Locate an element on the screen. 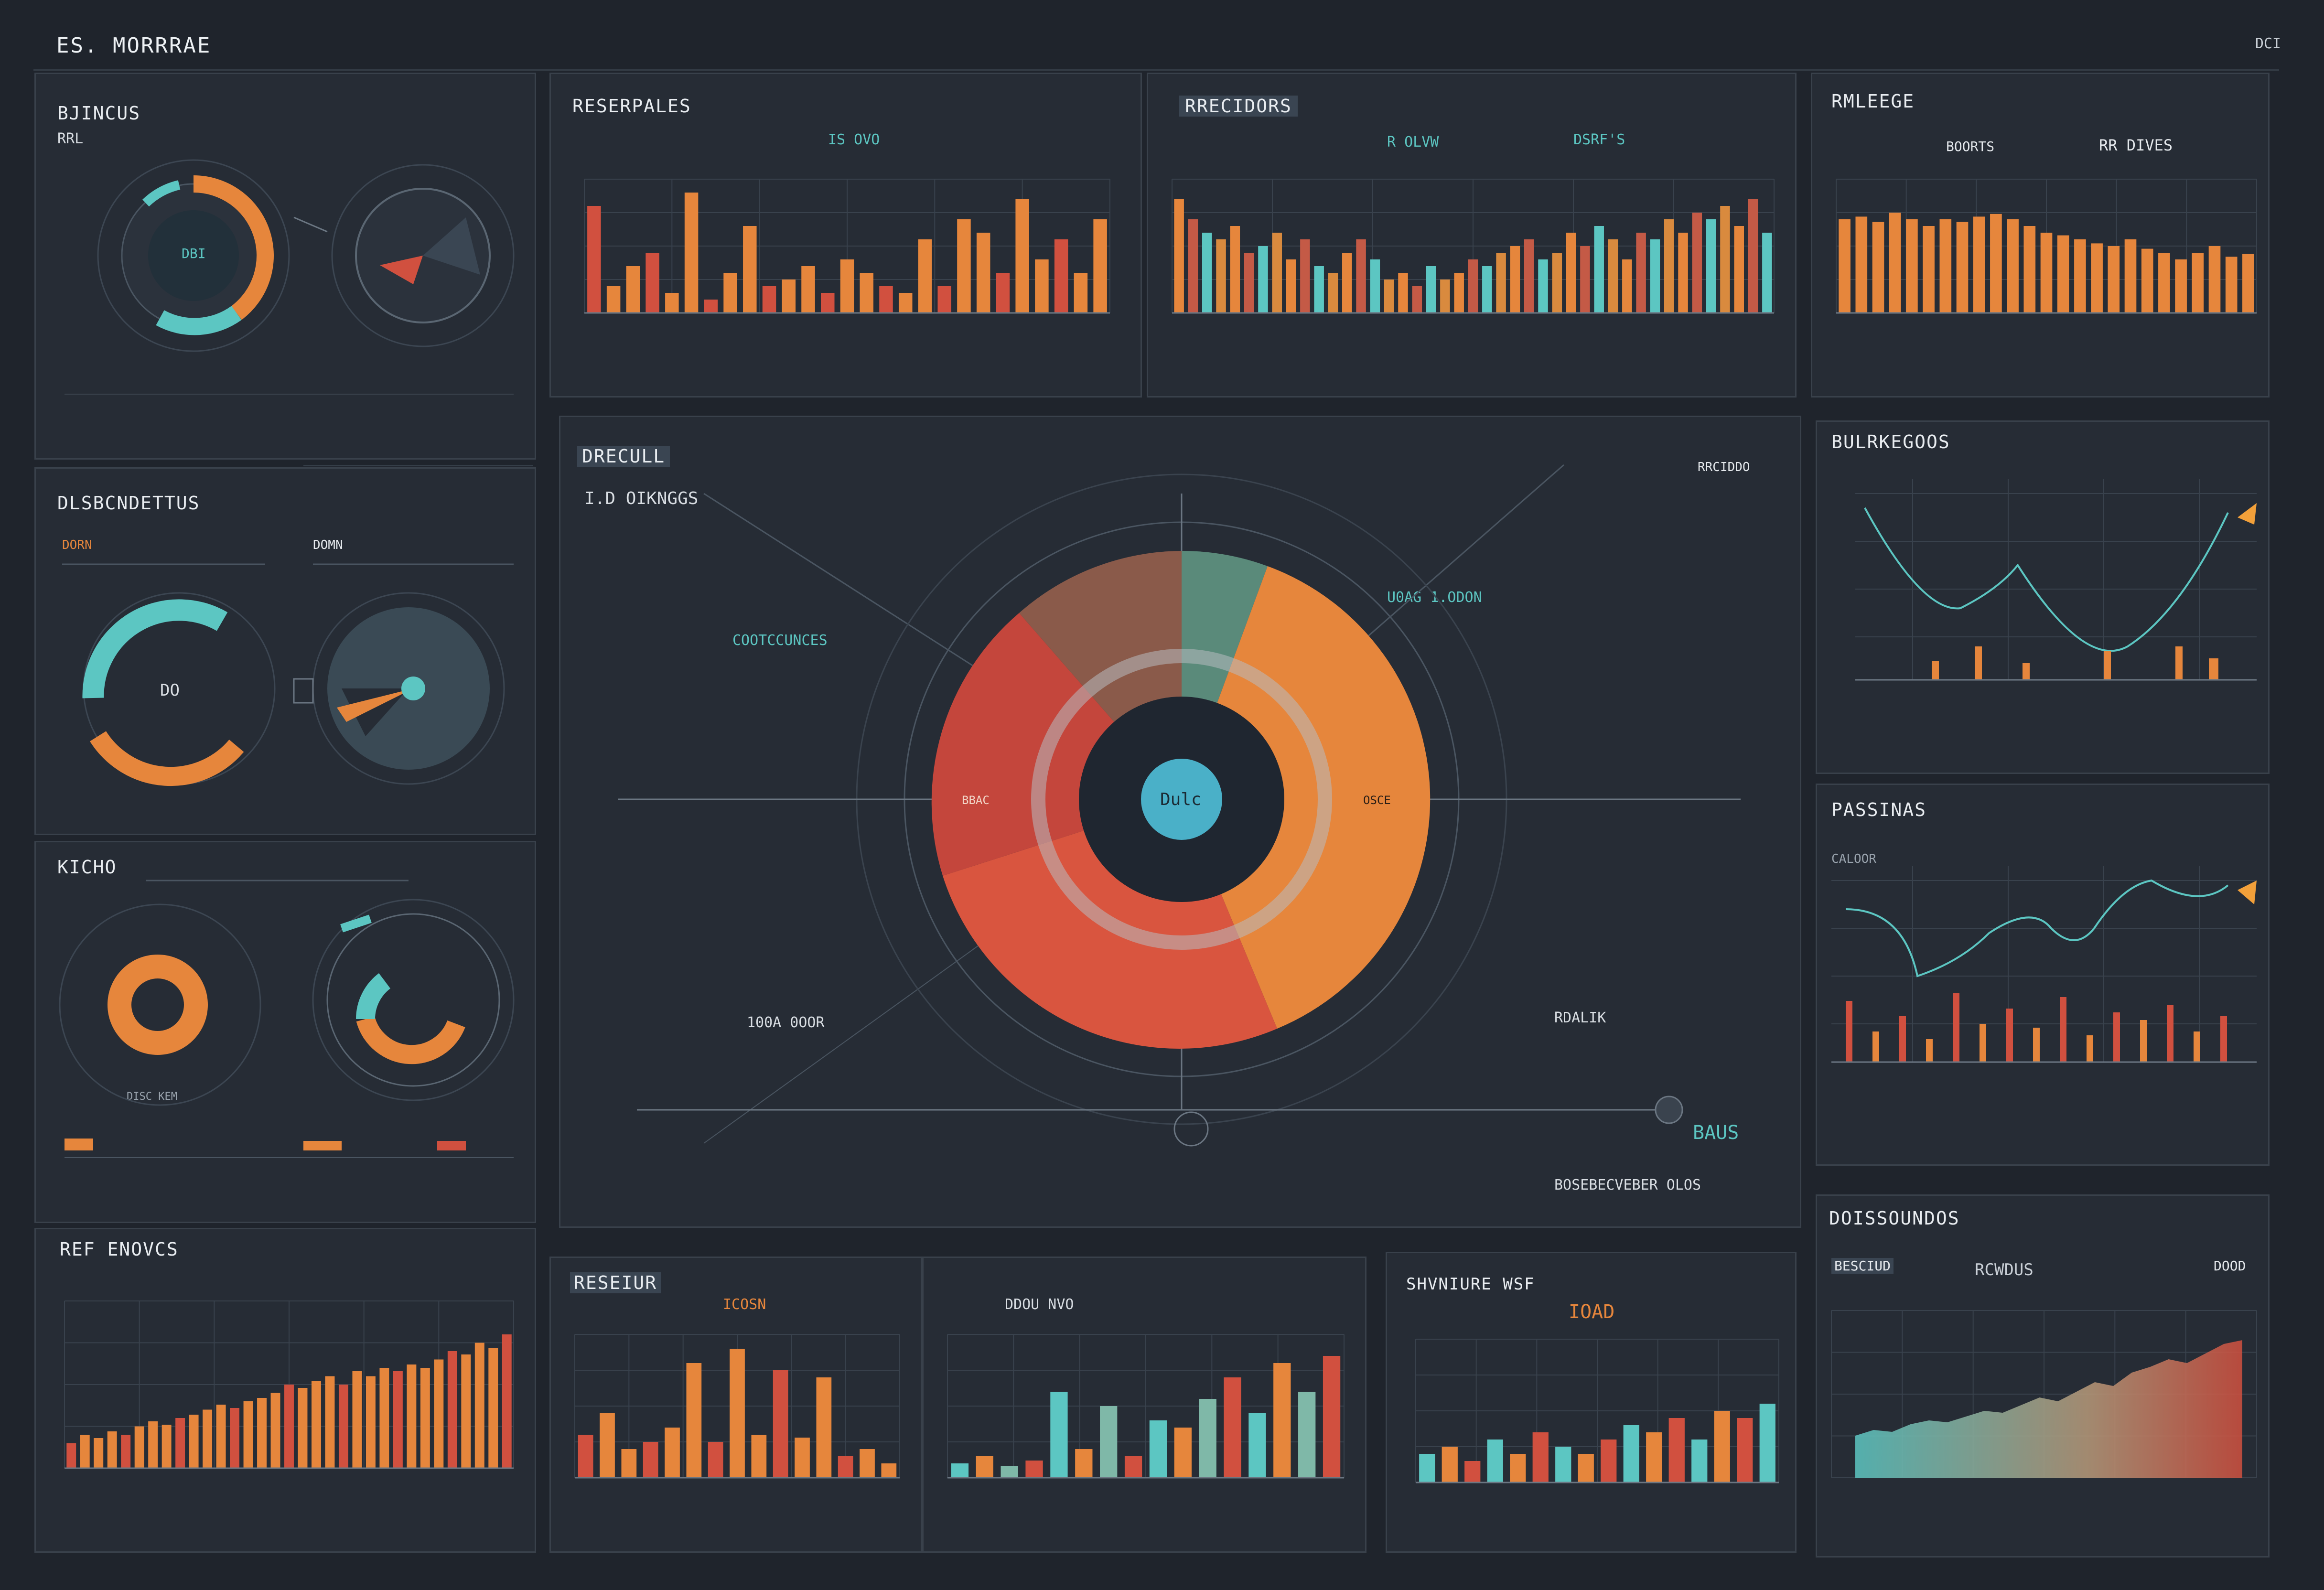  right-panel-1: BULRKEGOOS is located at coordinates (2043, 597).